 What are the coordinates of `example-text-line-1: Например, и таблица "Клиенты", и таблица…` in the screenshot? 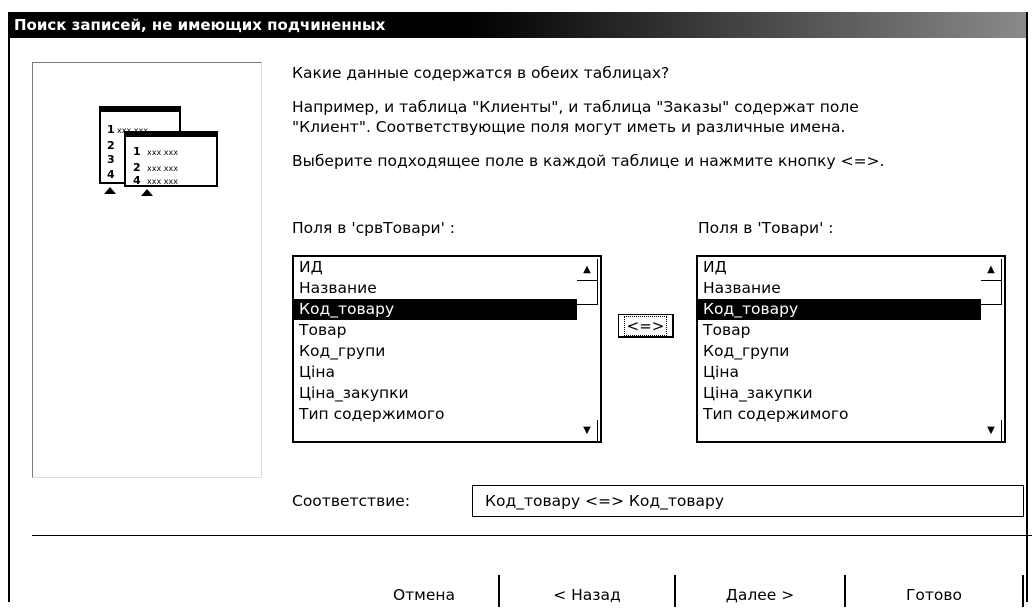 It's located at (575, 107).